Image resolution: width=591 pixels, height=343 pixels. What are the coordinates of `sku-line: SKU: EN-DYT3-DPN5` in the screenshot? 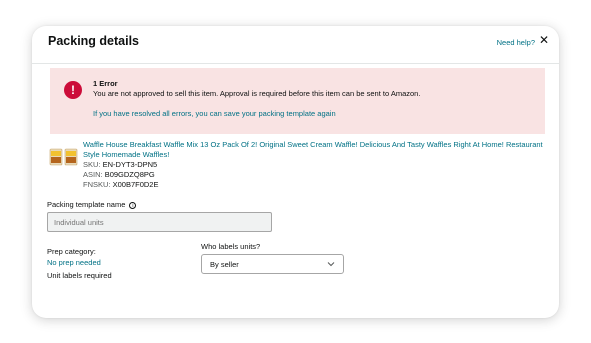 It's located at (120, 165).